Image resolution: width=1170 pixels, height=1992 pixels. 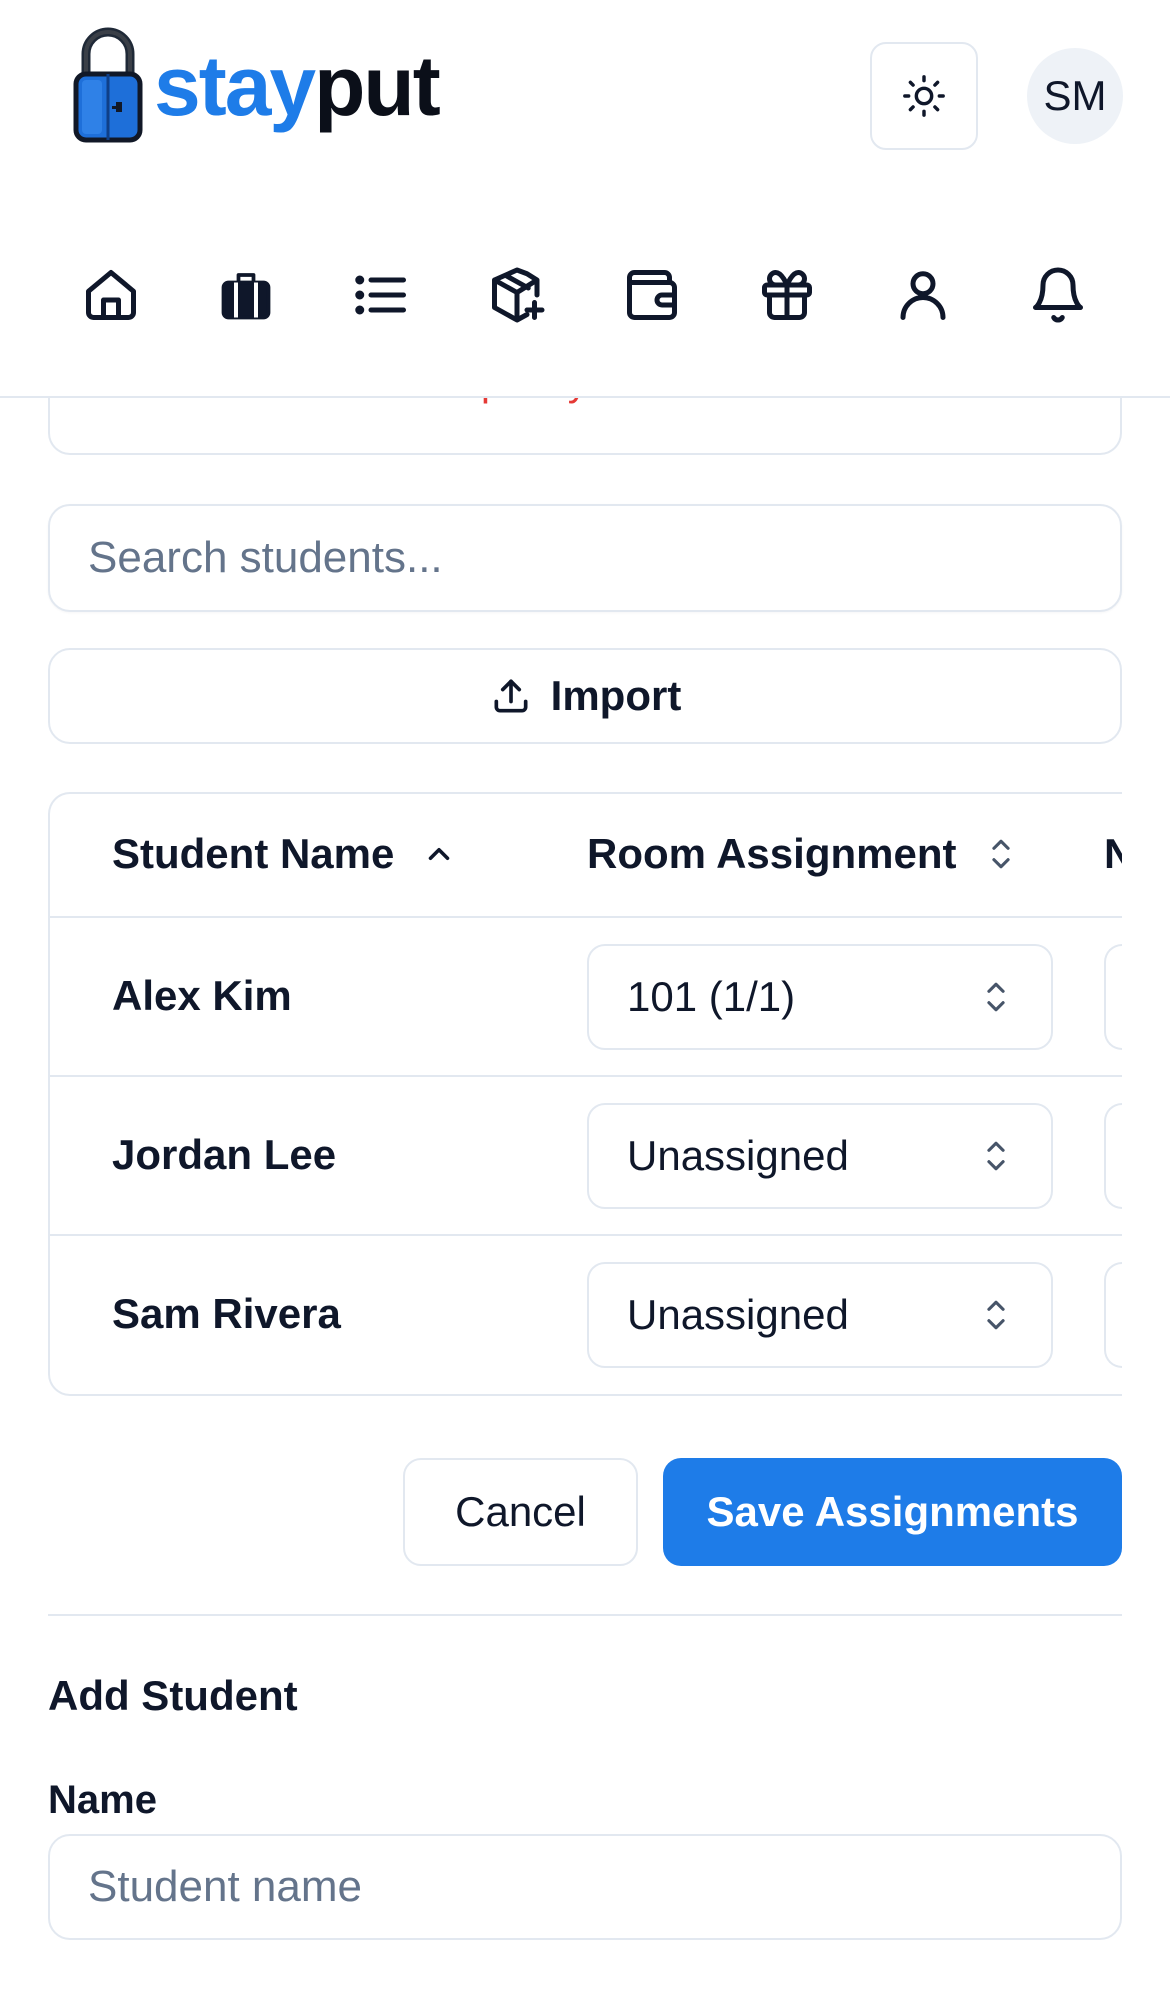 I want to click on main-nav, so click(x=585, y=295).